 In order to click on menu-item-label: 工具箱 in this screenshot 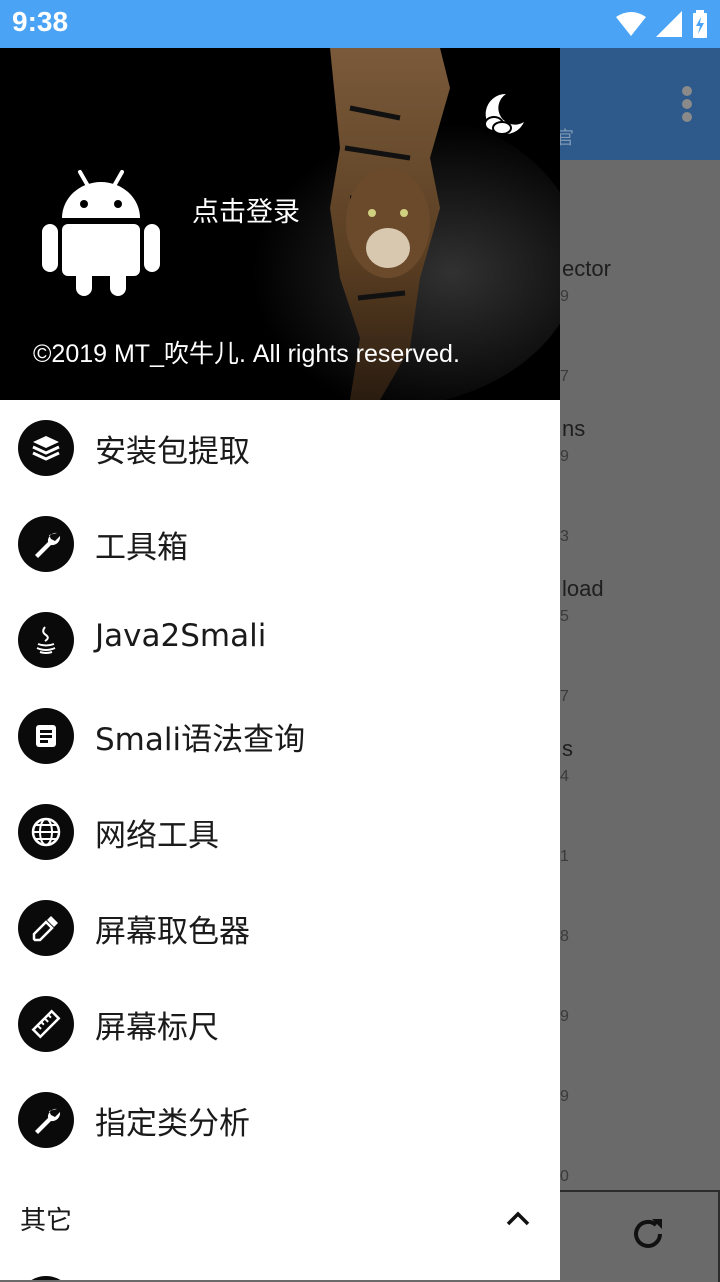, I will do `click(141, 548)`.